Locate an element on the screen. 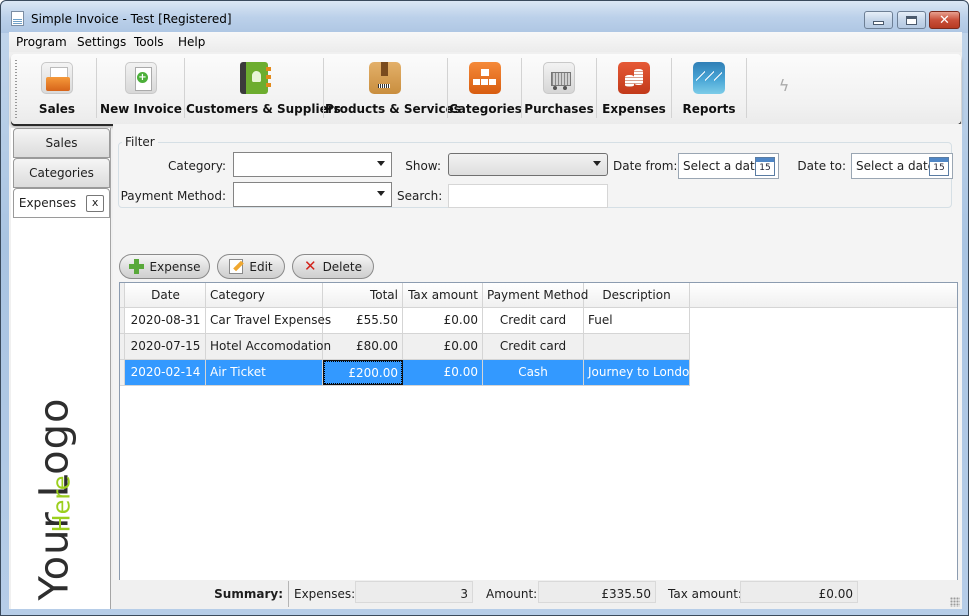  ribbon-categories-button: Categories is located at coordinates (485, 89).